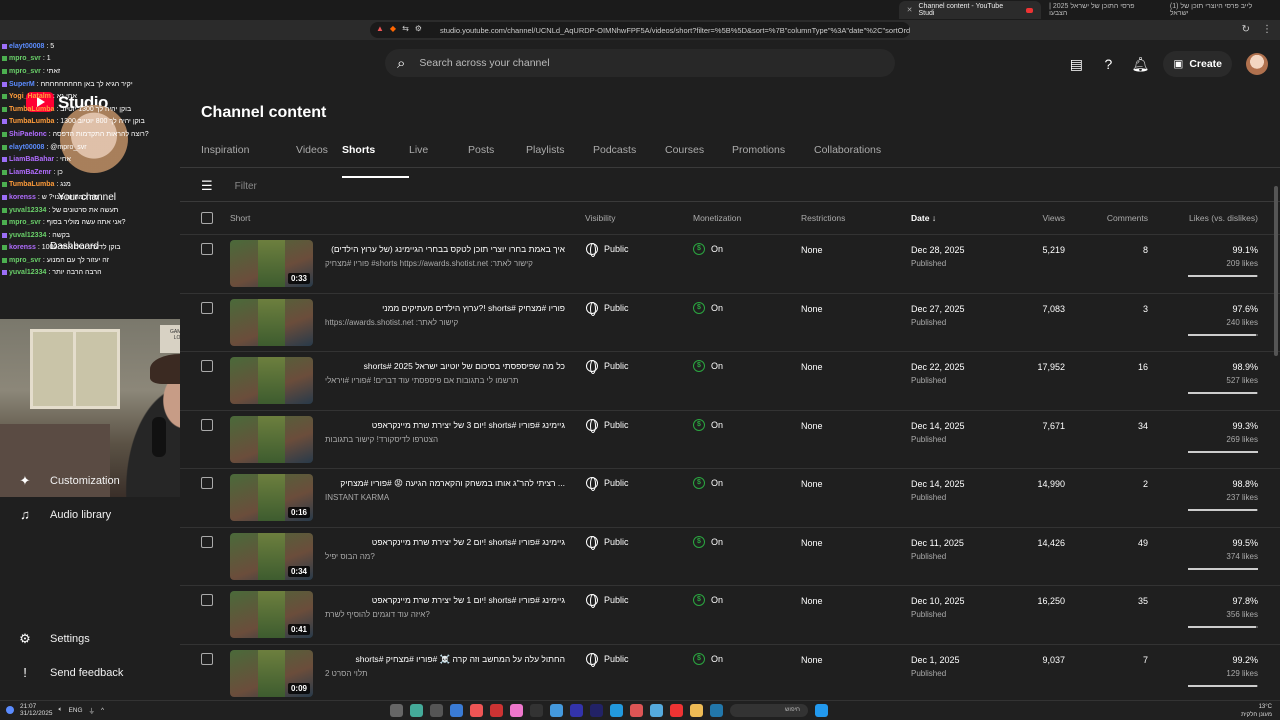  I want to click on reload-icon: ↻, so click(1246, 29).